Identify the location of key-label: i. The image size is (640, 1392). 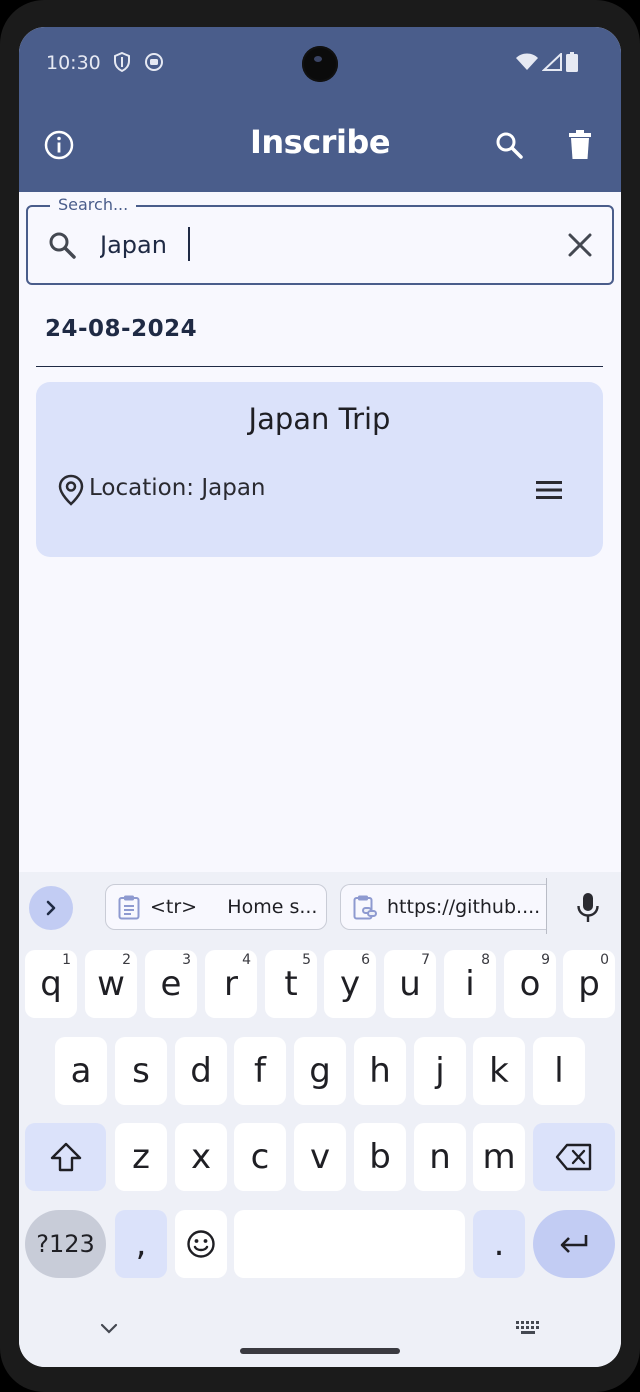
(470, 984).